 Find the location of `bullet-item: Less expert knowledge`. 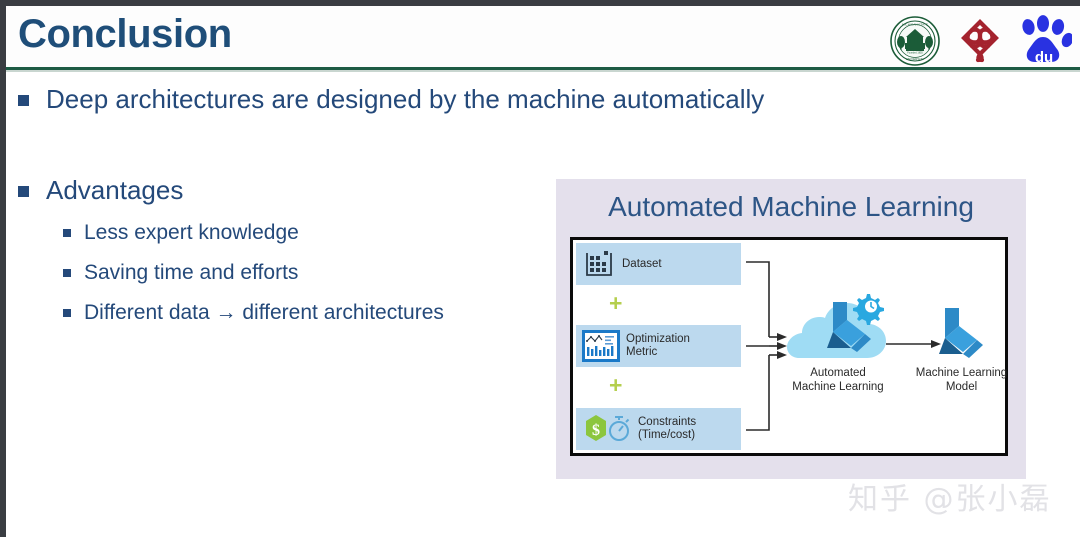

bullet-item: Less expert knowledge is located at coordinates (181, 233).